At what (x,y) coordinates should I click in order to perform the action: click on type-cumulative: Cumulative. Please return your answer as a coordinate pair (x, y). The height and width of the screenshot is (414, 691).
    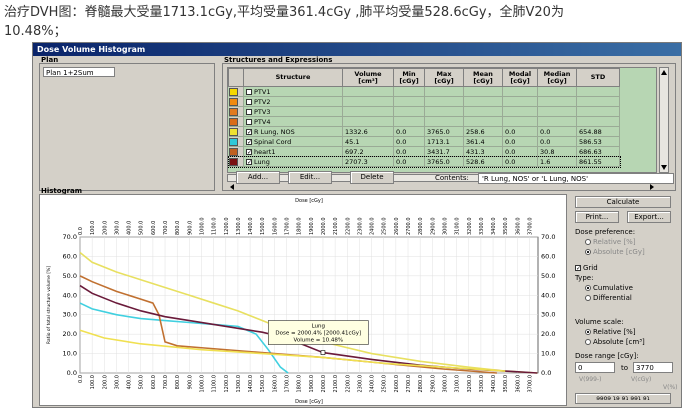
    Looking at the image, I should click on (609, 288).